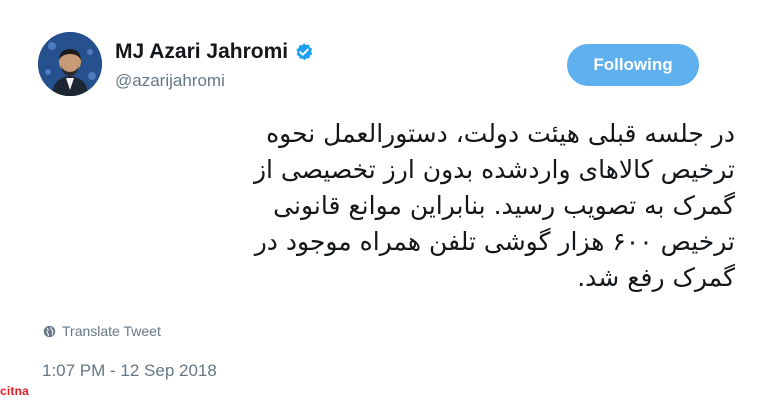 Image resolution: width=781 pixels, height=400 pixels. What do you see at coordinates (49, 331) in the screenshot?
I see `globe-icon` at bounding box center [49, 331].